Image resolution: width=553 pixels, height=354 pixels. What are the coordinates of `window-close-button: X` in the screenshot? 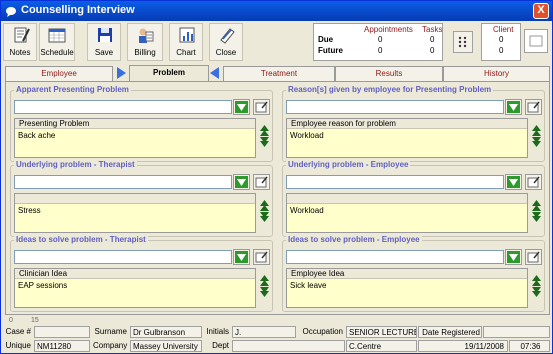 It's located at (541, 11).